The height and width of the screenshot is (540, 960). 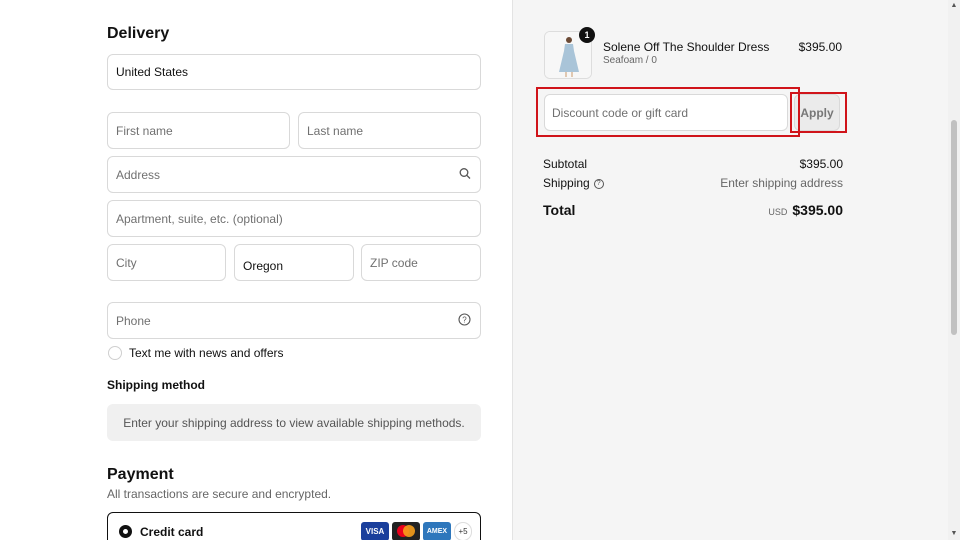 I want to click on scroll-thumb, so click(x=954, y=227).